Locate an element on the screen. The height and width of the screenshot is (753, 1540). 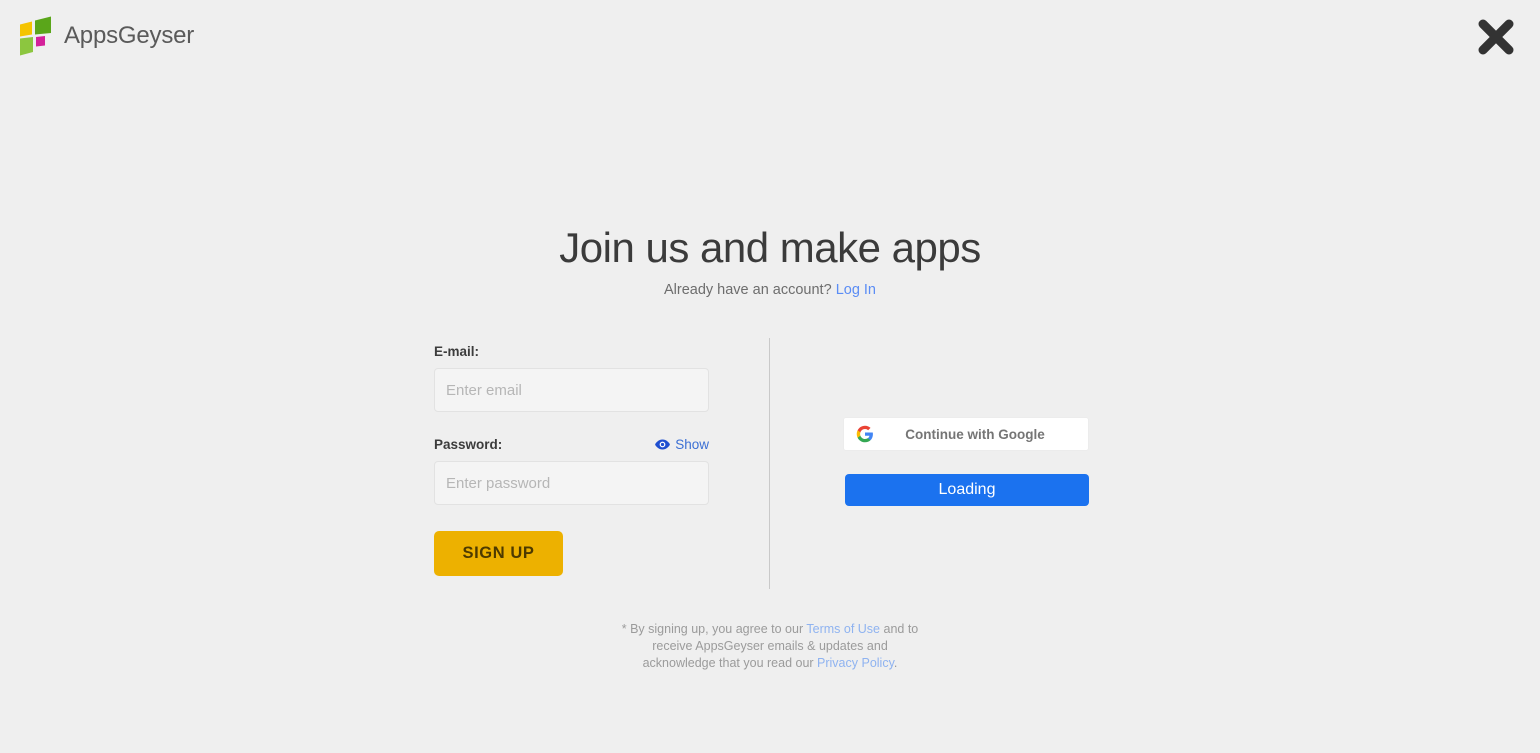
login-prompt: Already have an account? Log In is located at coordinates (770, 290).